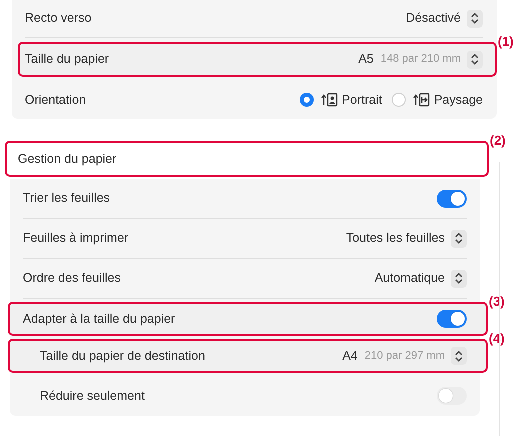 The width and height of the screenshot is (520, 436). What do you see at coordinates (409, 279) in the screenshot?
I see `popup-value: Automatique` at bounding box center [409, 279].